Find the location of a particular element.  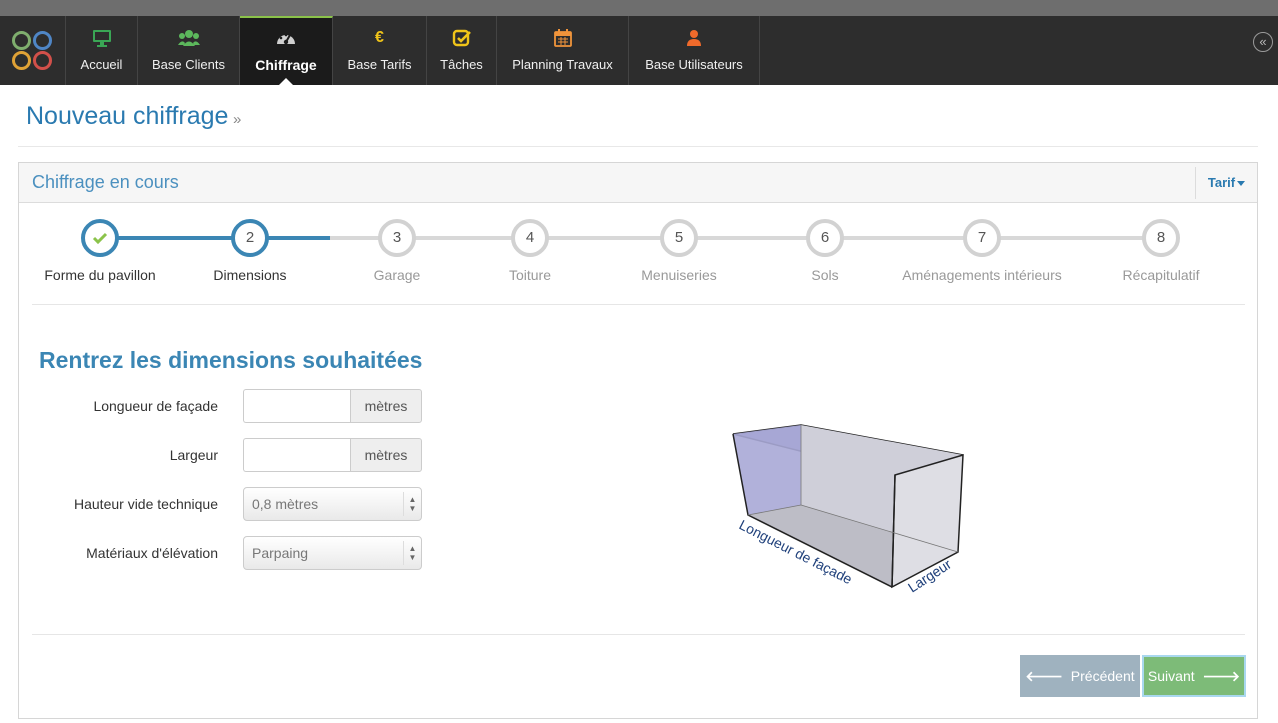

materiaux-label: Matériaux d'élévation is located at coordinates (152, 553).